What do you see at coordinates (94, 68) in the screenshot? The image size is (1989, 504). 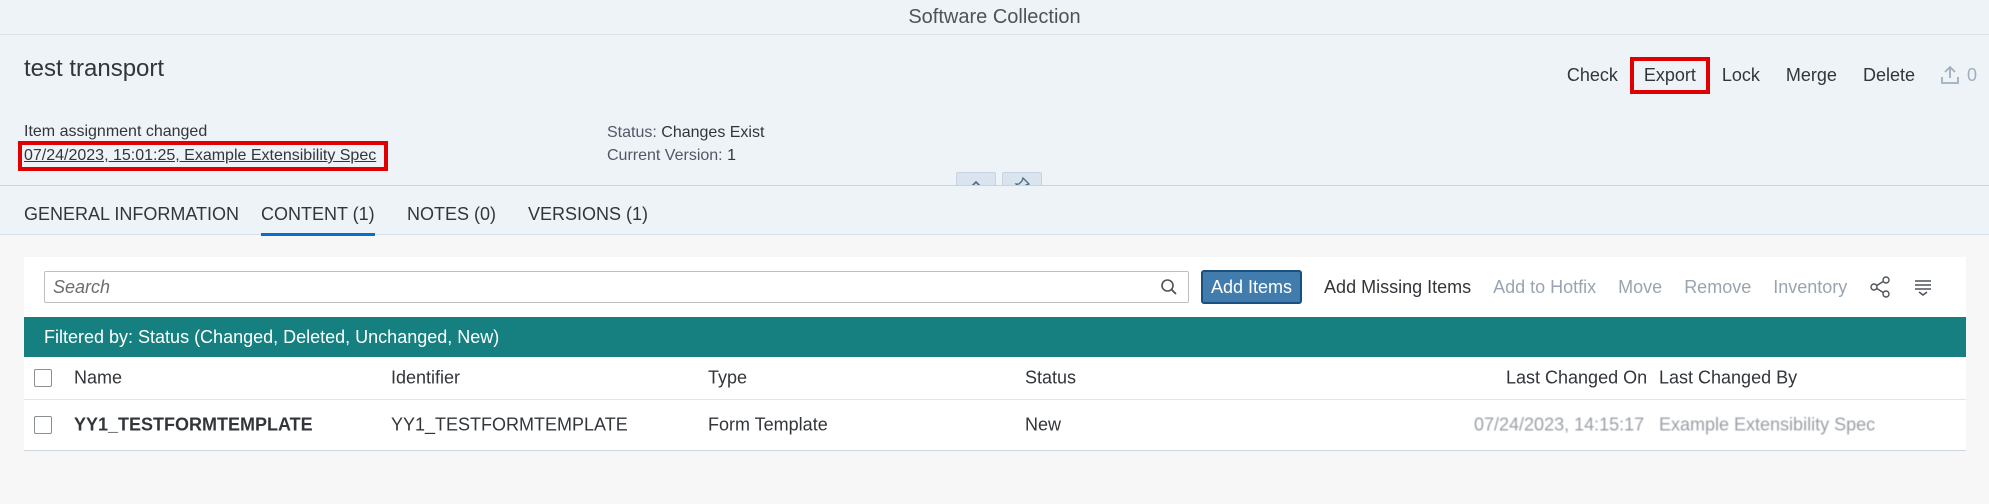 I see `object-title: test transport` at bounding box center [94, 68].